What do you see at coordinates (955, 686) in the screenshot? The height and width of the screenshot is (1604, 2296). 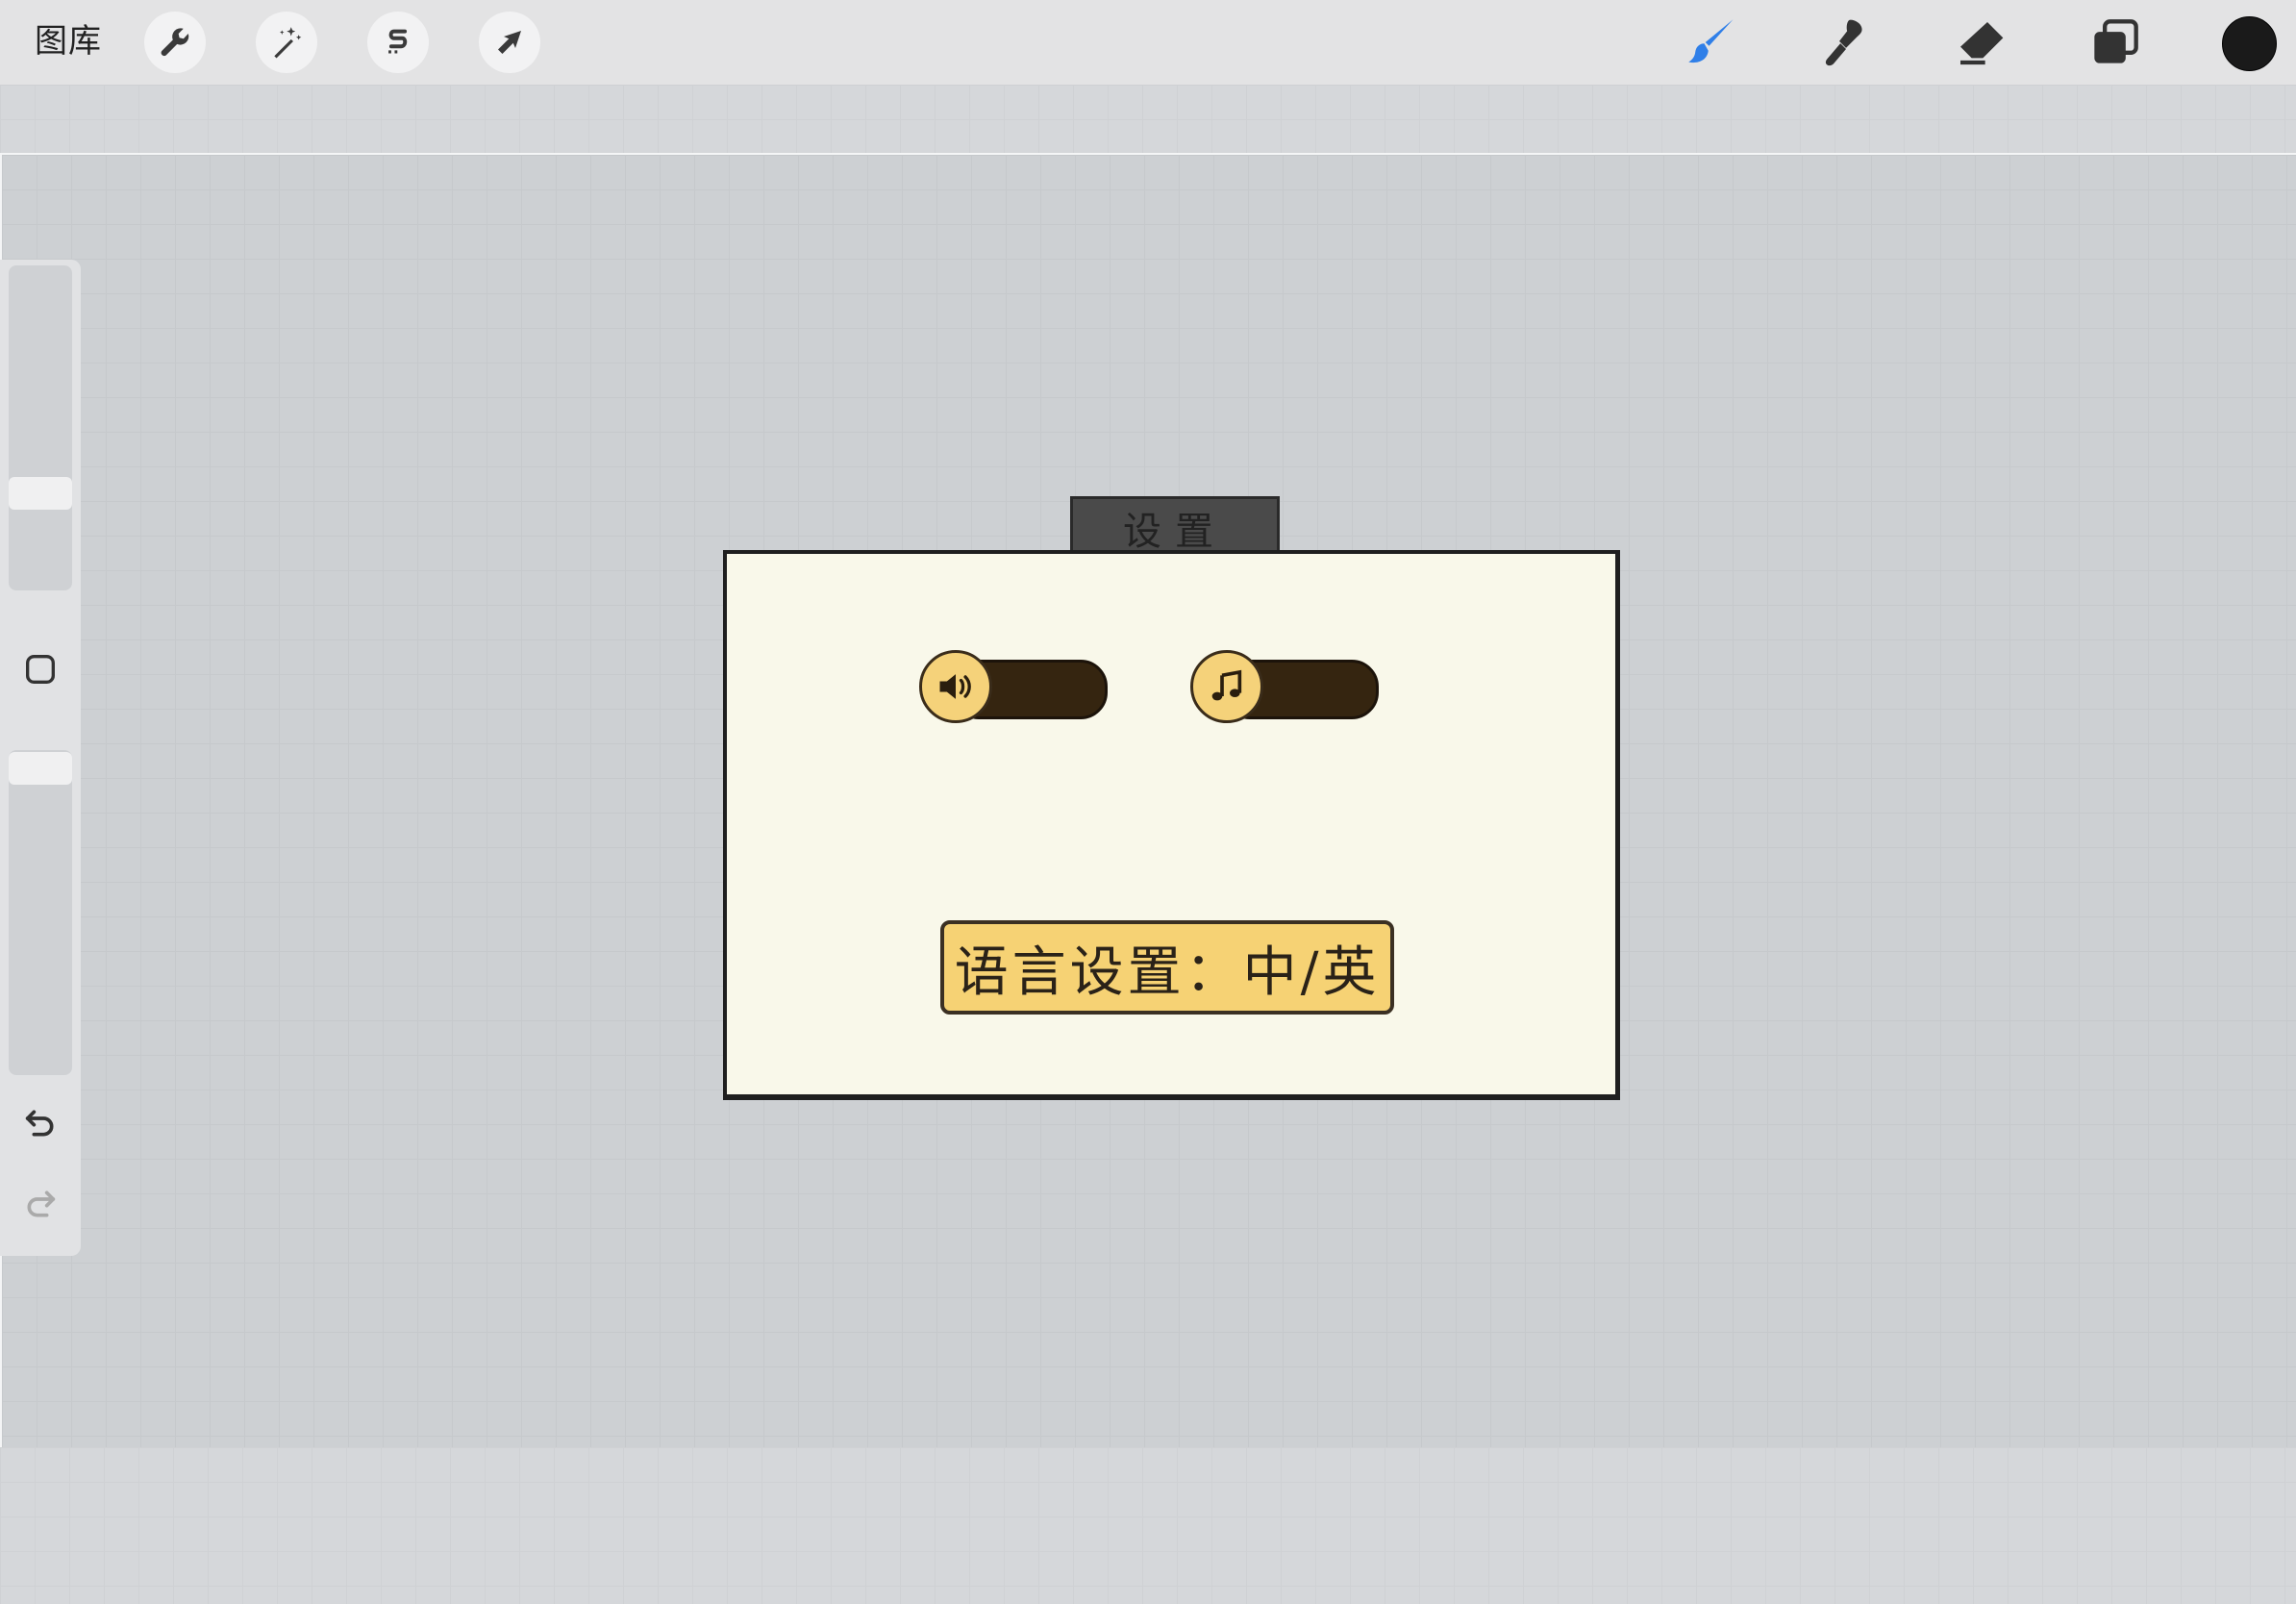 I see `speaker-icon` at bounding box center [955, 686].